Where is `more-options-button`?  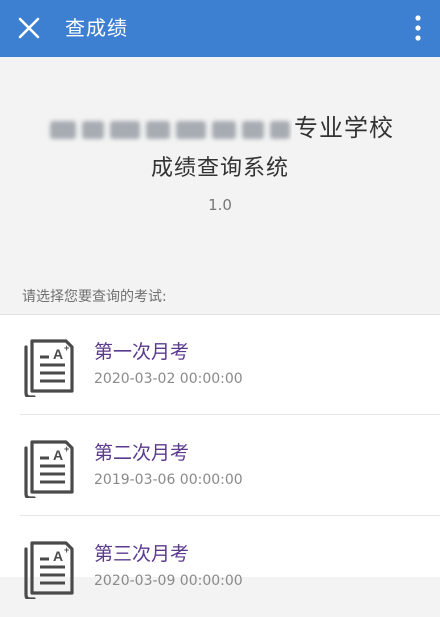 more-options-button is located at coordinates (418, 28).